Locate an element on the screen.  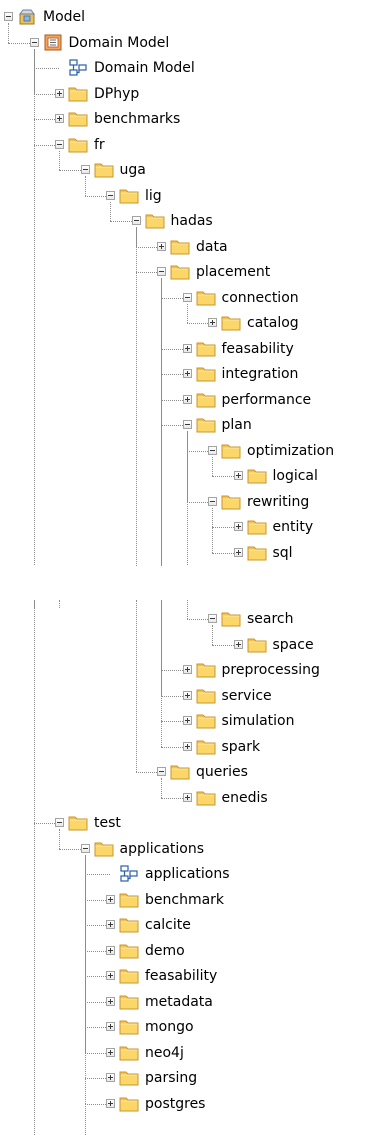
tree-item-optimization: optimization is located at coordinates (189, 451).